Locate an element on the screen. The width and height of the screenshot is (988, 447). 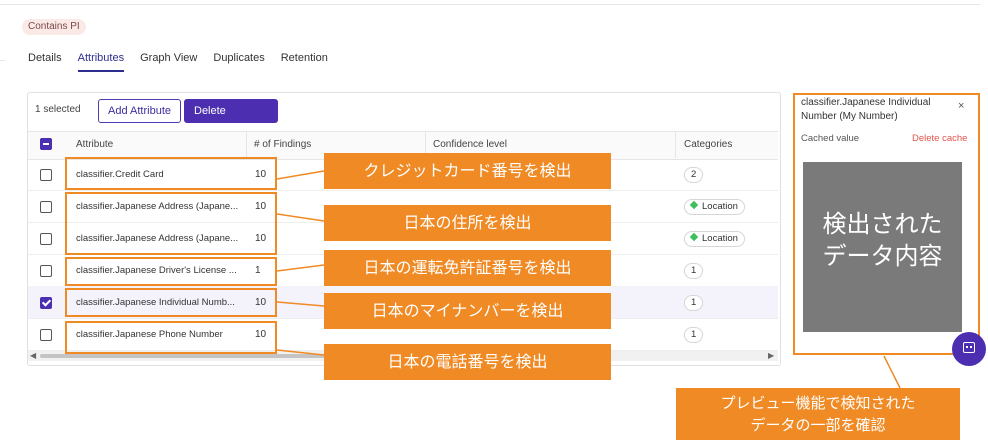
callout-phone-number: 日本の電話番号を検出 is located at coordinates (467, 362).